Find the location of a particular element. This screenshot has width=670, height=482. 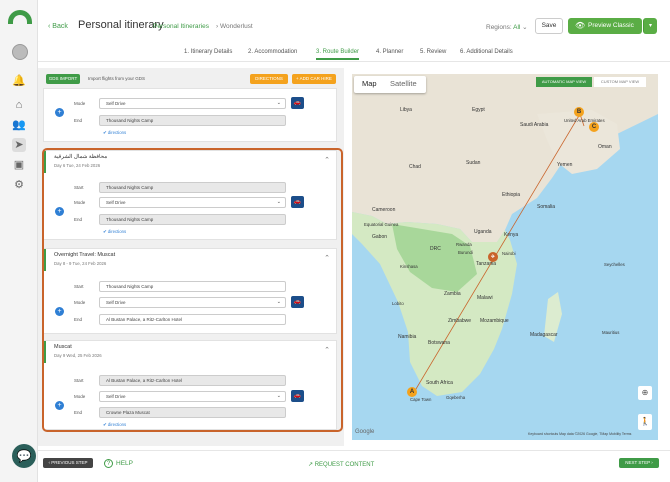

directions-link: ✔ directions is located at coordinates (114, 133).